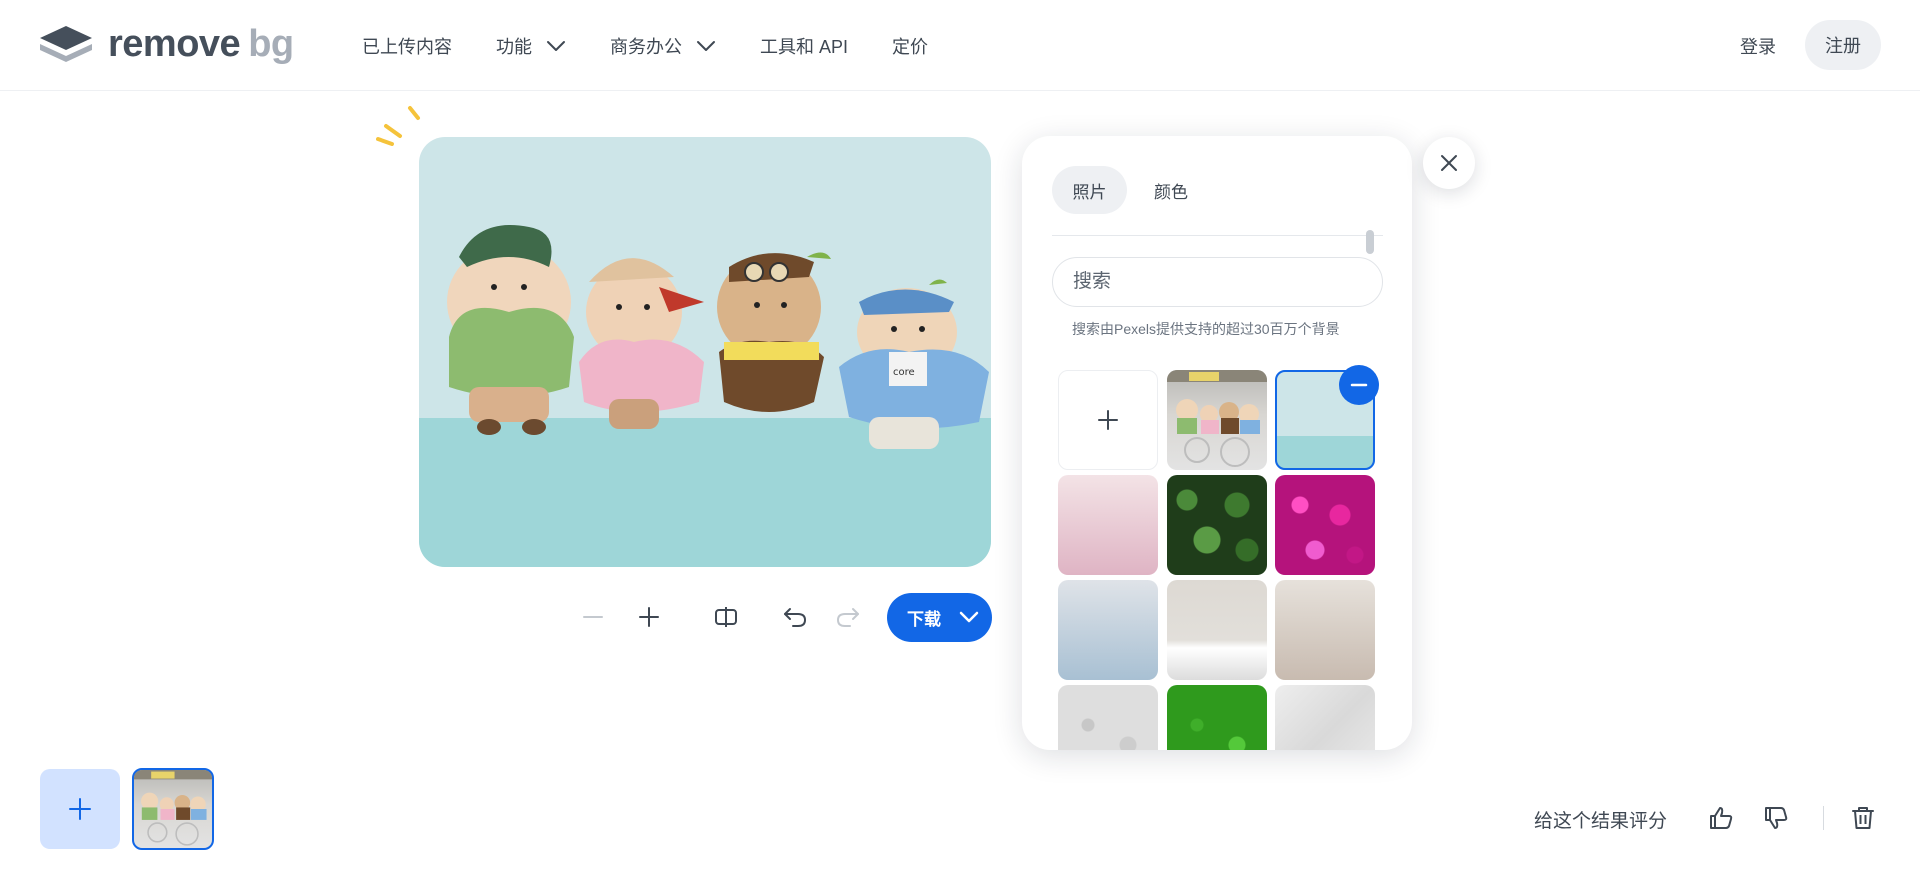  I want to click on thumbs-up-icon, so click(1721, 818).